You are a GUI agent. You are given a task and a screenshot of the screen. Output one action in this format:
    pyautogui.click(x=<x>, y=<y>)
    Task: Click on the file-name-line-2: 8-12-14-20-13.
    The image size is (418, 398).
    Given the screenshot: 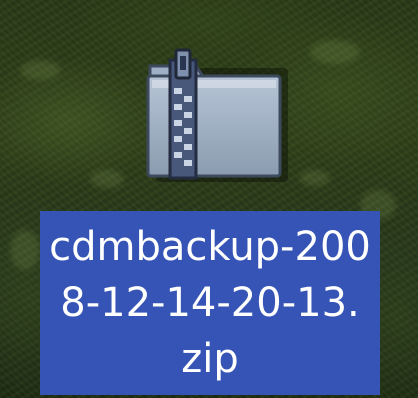 What is the action you would take?
    pyautogui.click(x=210, y=303)
    